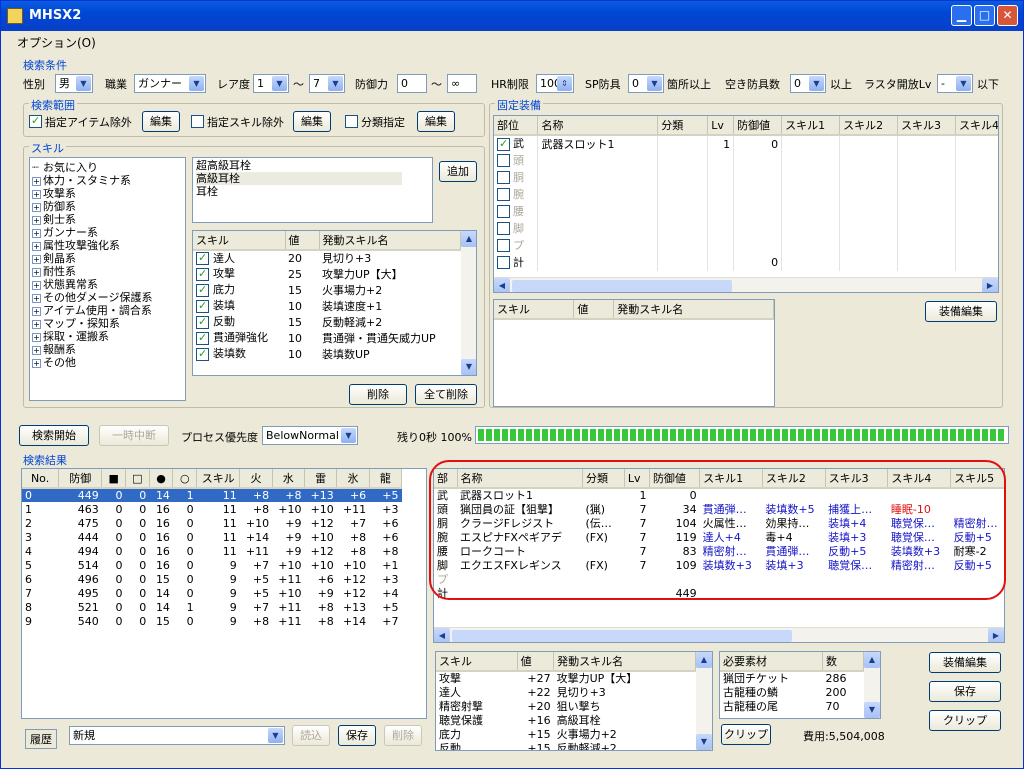 This screenshot has height=769, width=1024. Describe the element at coordinates (512, 16) in the screenshot. I see `title-bar: MHSX2 ▁ □ ✕` at that location.